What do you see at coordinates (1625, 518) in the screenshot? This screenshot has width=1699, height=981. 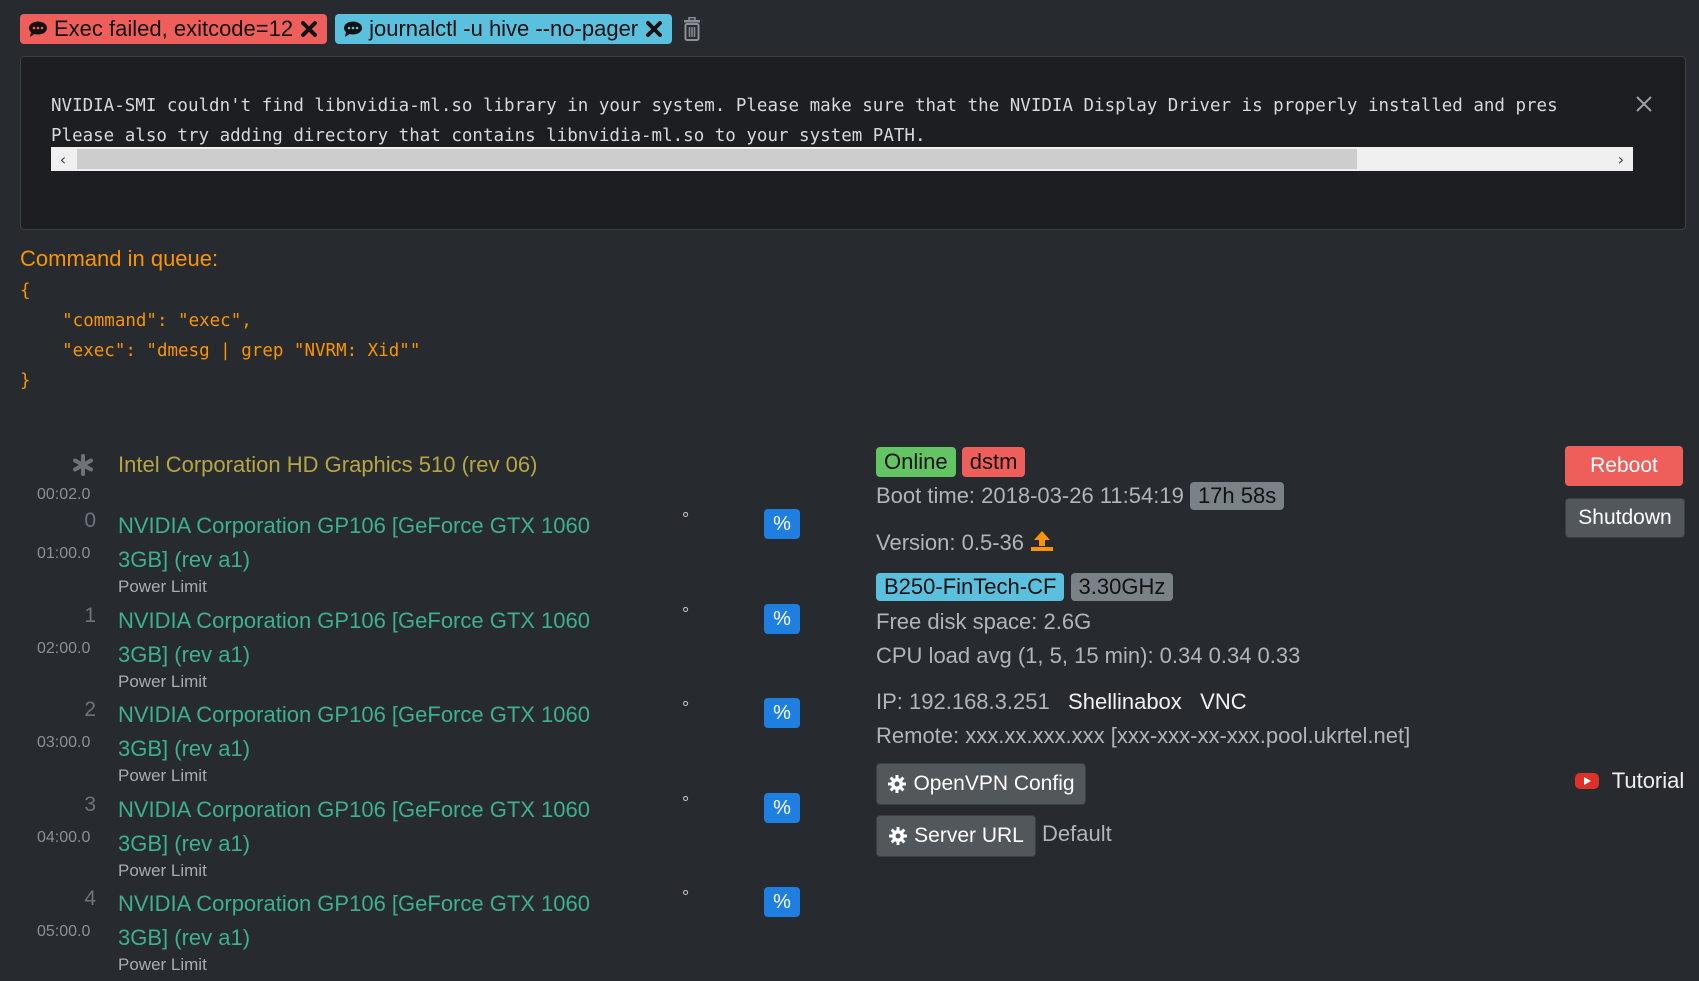 I see `shutdown-button: Shutdown` at bounding box center [1625, 518].